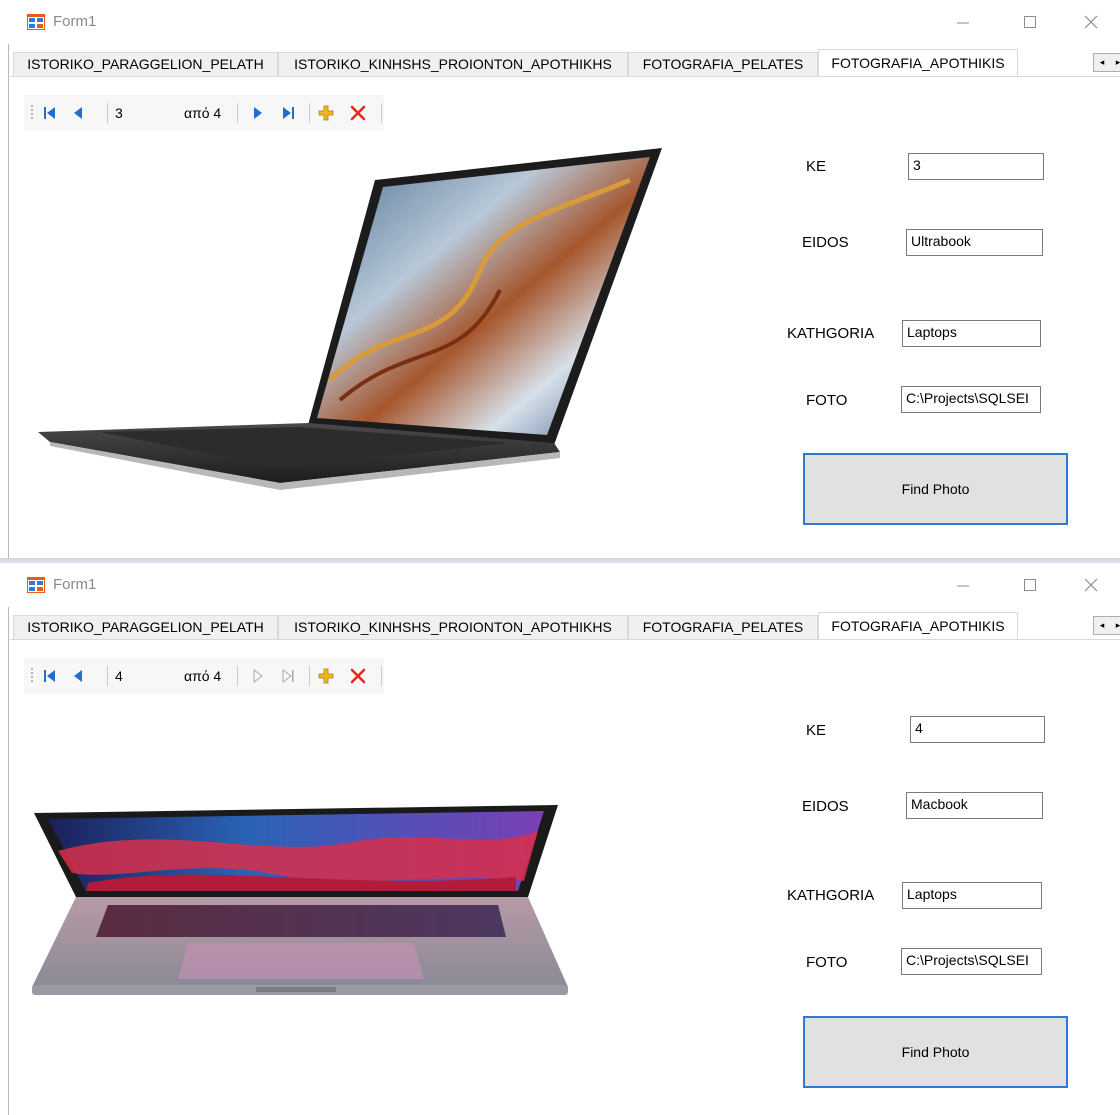  Describe the element at coordinates (258, 676) in the screenshot. I see `move-next-icon-disabled` at that location.